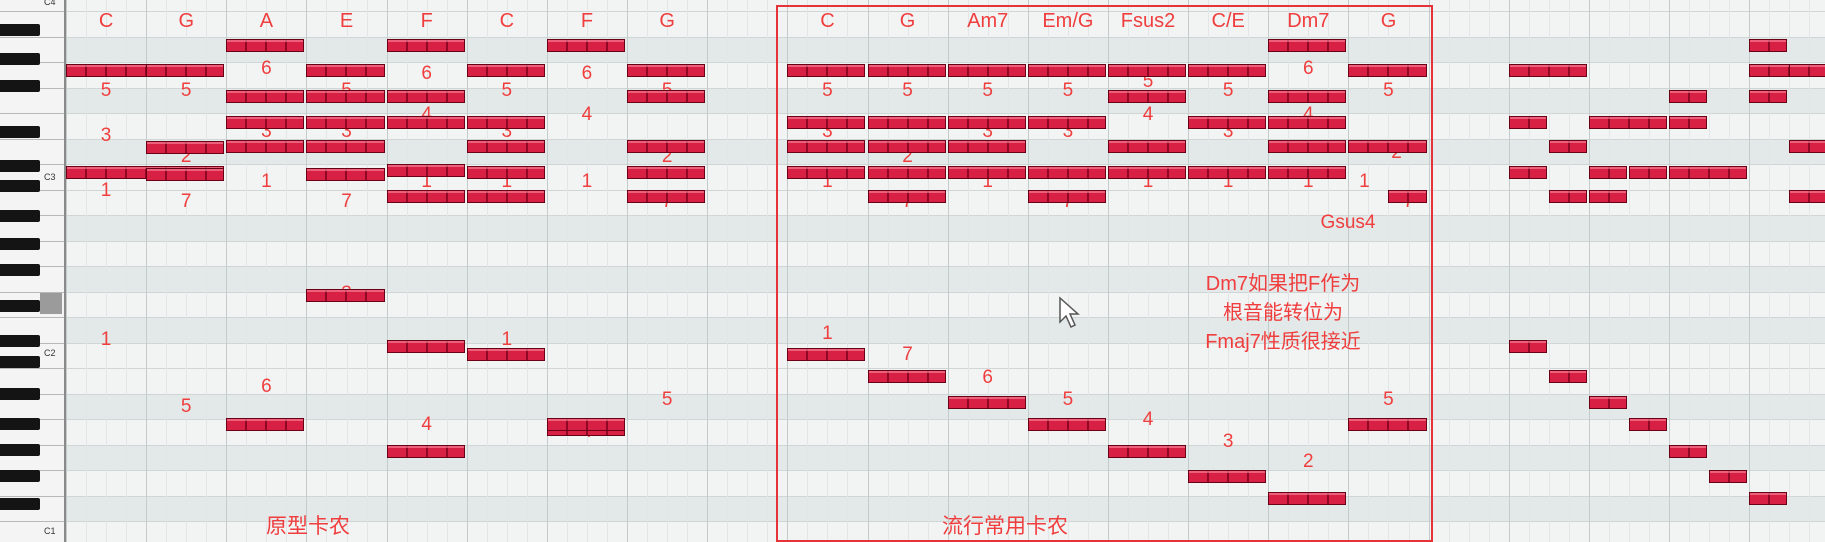 The image size is (1825, 542). Describe the element at coordinates (51, 303) in the screenshot. I see `keyboard-scroll-marker` at that location.